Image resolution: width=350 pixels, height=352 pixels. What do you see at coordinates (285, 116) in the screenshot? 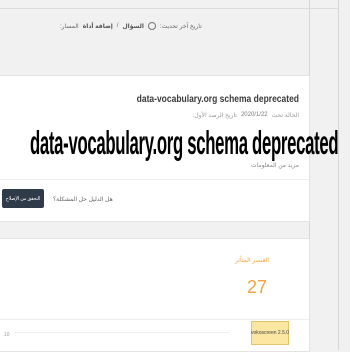
I see `status-label: الحالة تحت` at bounding box center [285, 116].